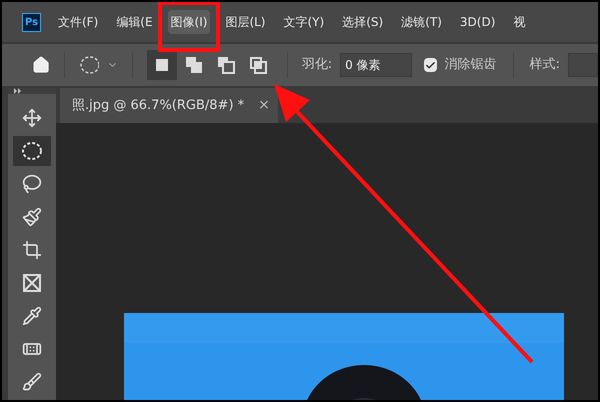 Image resolution: width=600 pixels, height=402 pixels. What do you see at coordinates (376, 65) in the screenshot?
I see `feather-field: 0 像素` at bounding box center [376, 65].